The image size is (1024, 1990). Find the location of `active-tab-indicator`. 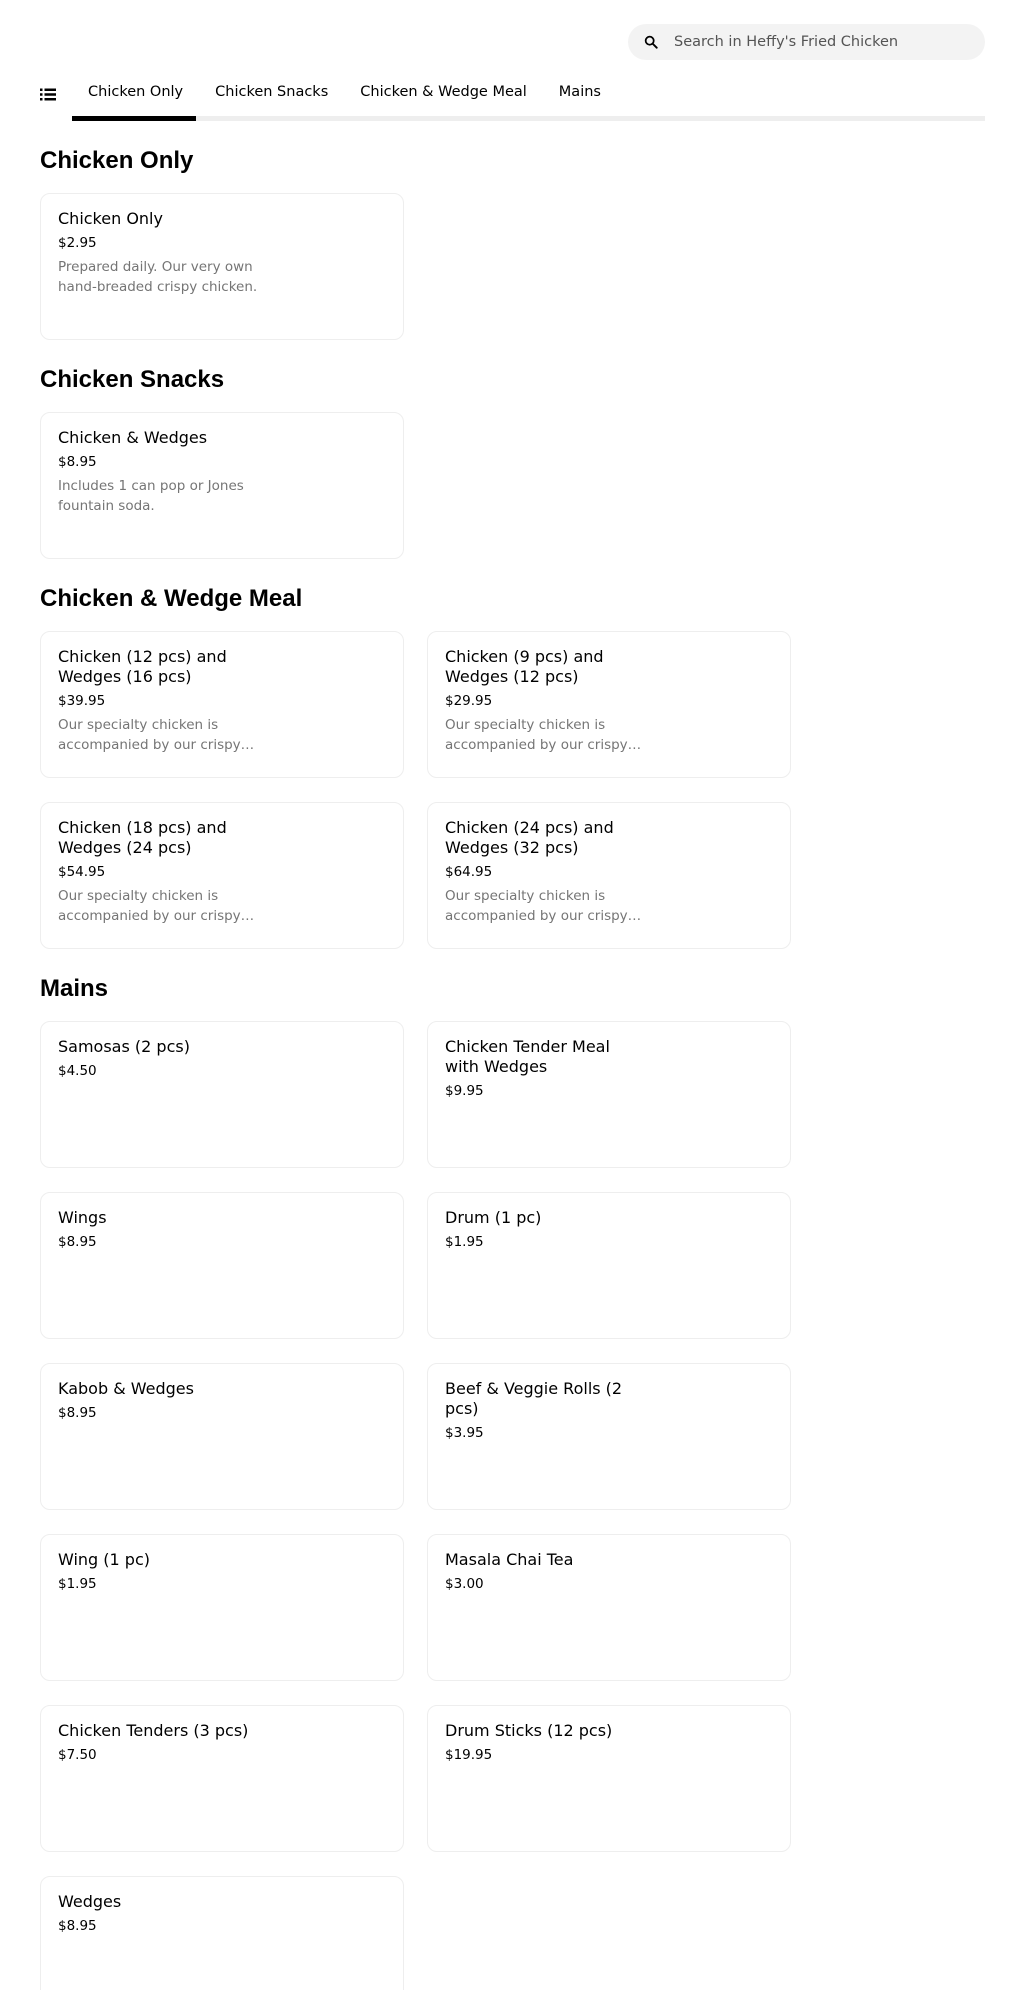

active-tab-indicator is located at coordinates (134, 118).